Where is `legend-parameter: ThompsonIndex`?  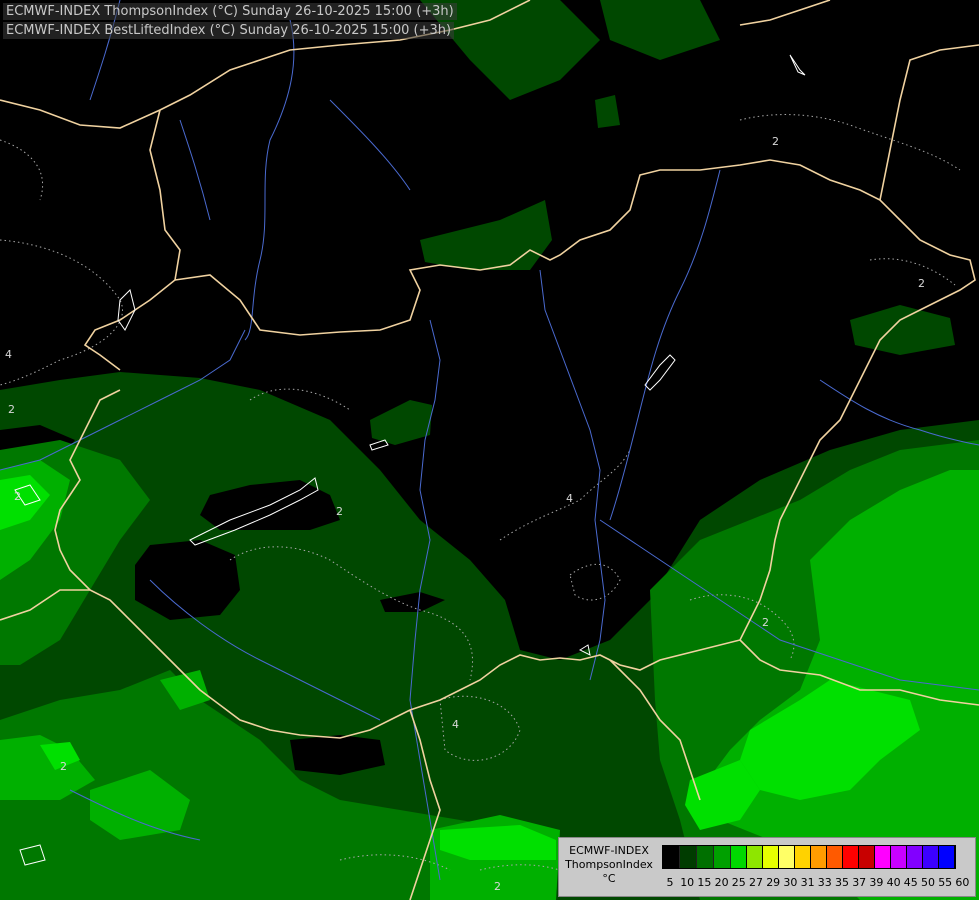
legend-parameter: ThompsonIndex is located at coordinates (609, 864).